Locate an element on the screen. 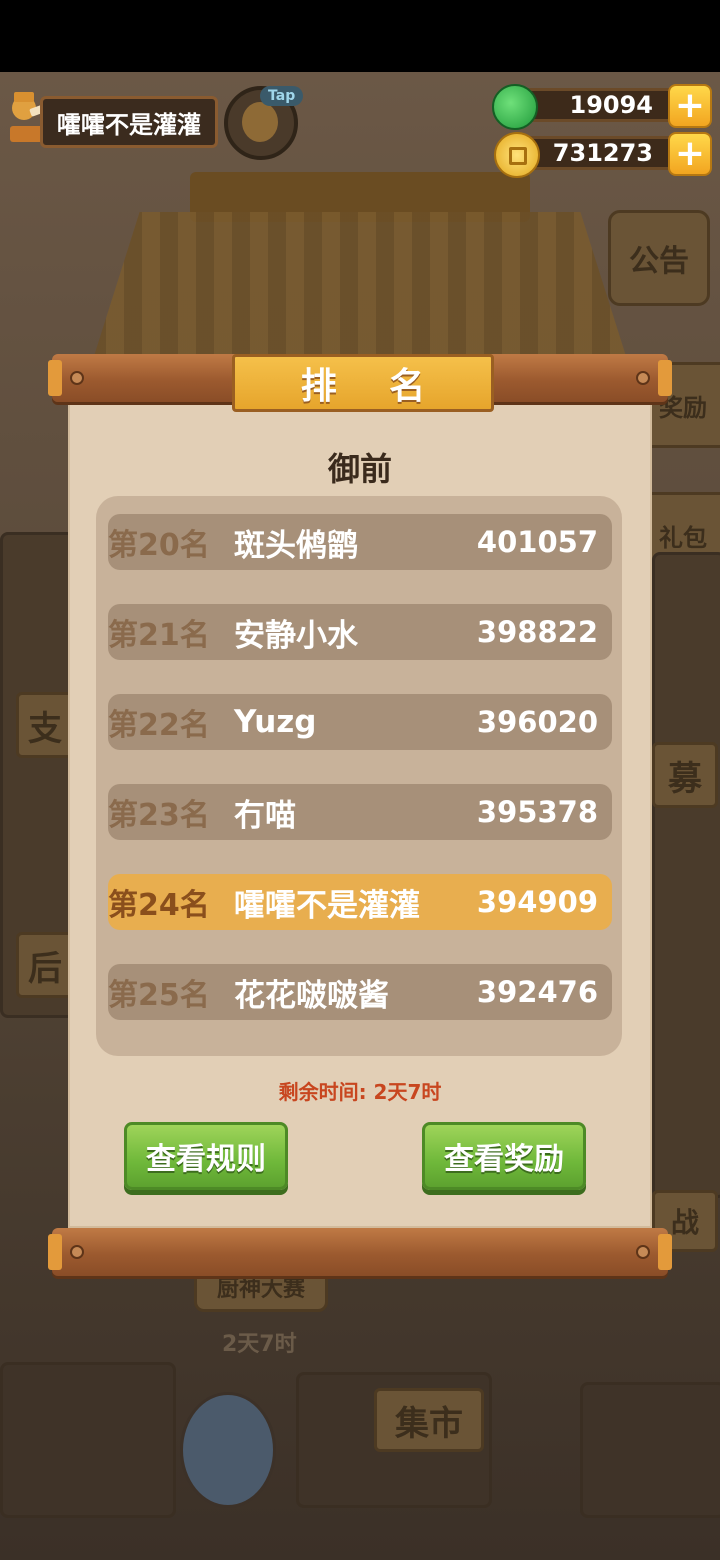 The image size is (720, 1560). stall-right is located at coordinates (650, 1450).